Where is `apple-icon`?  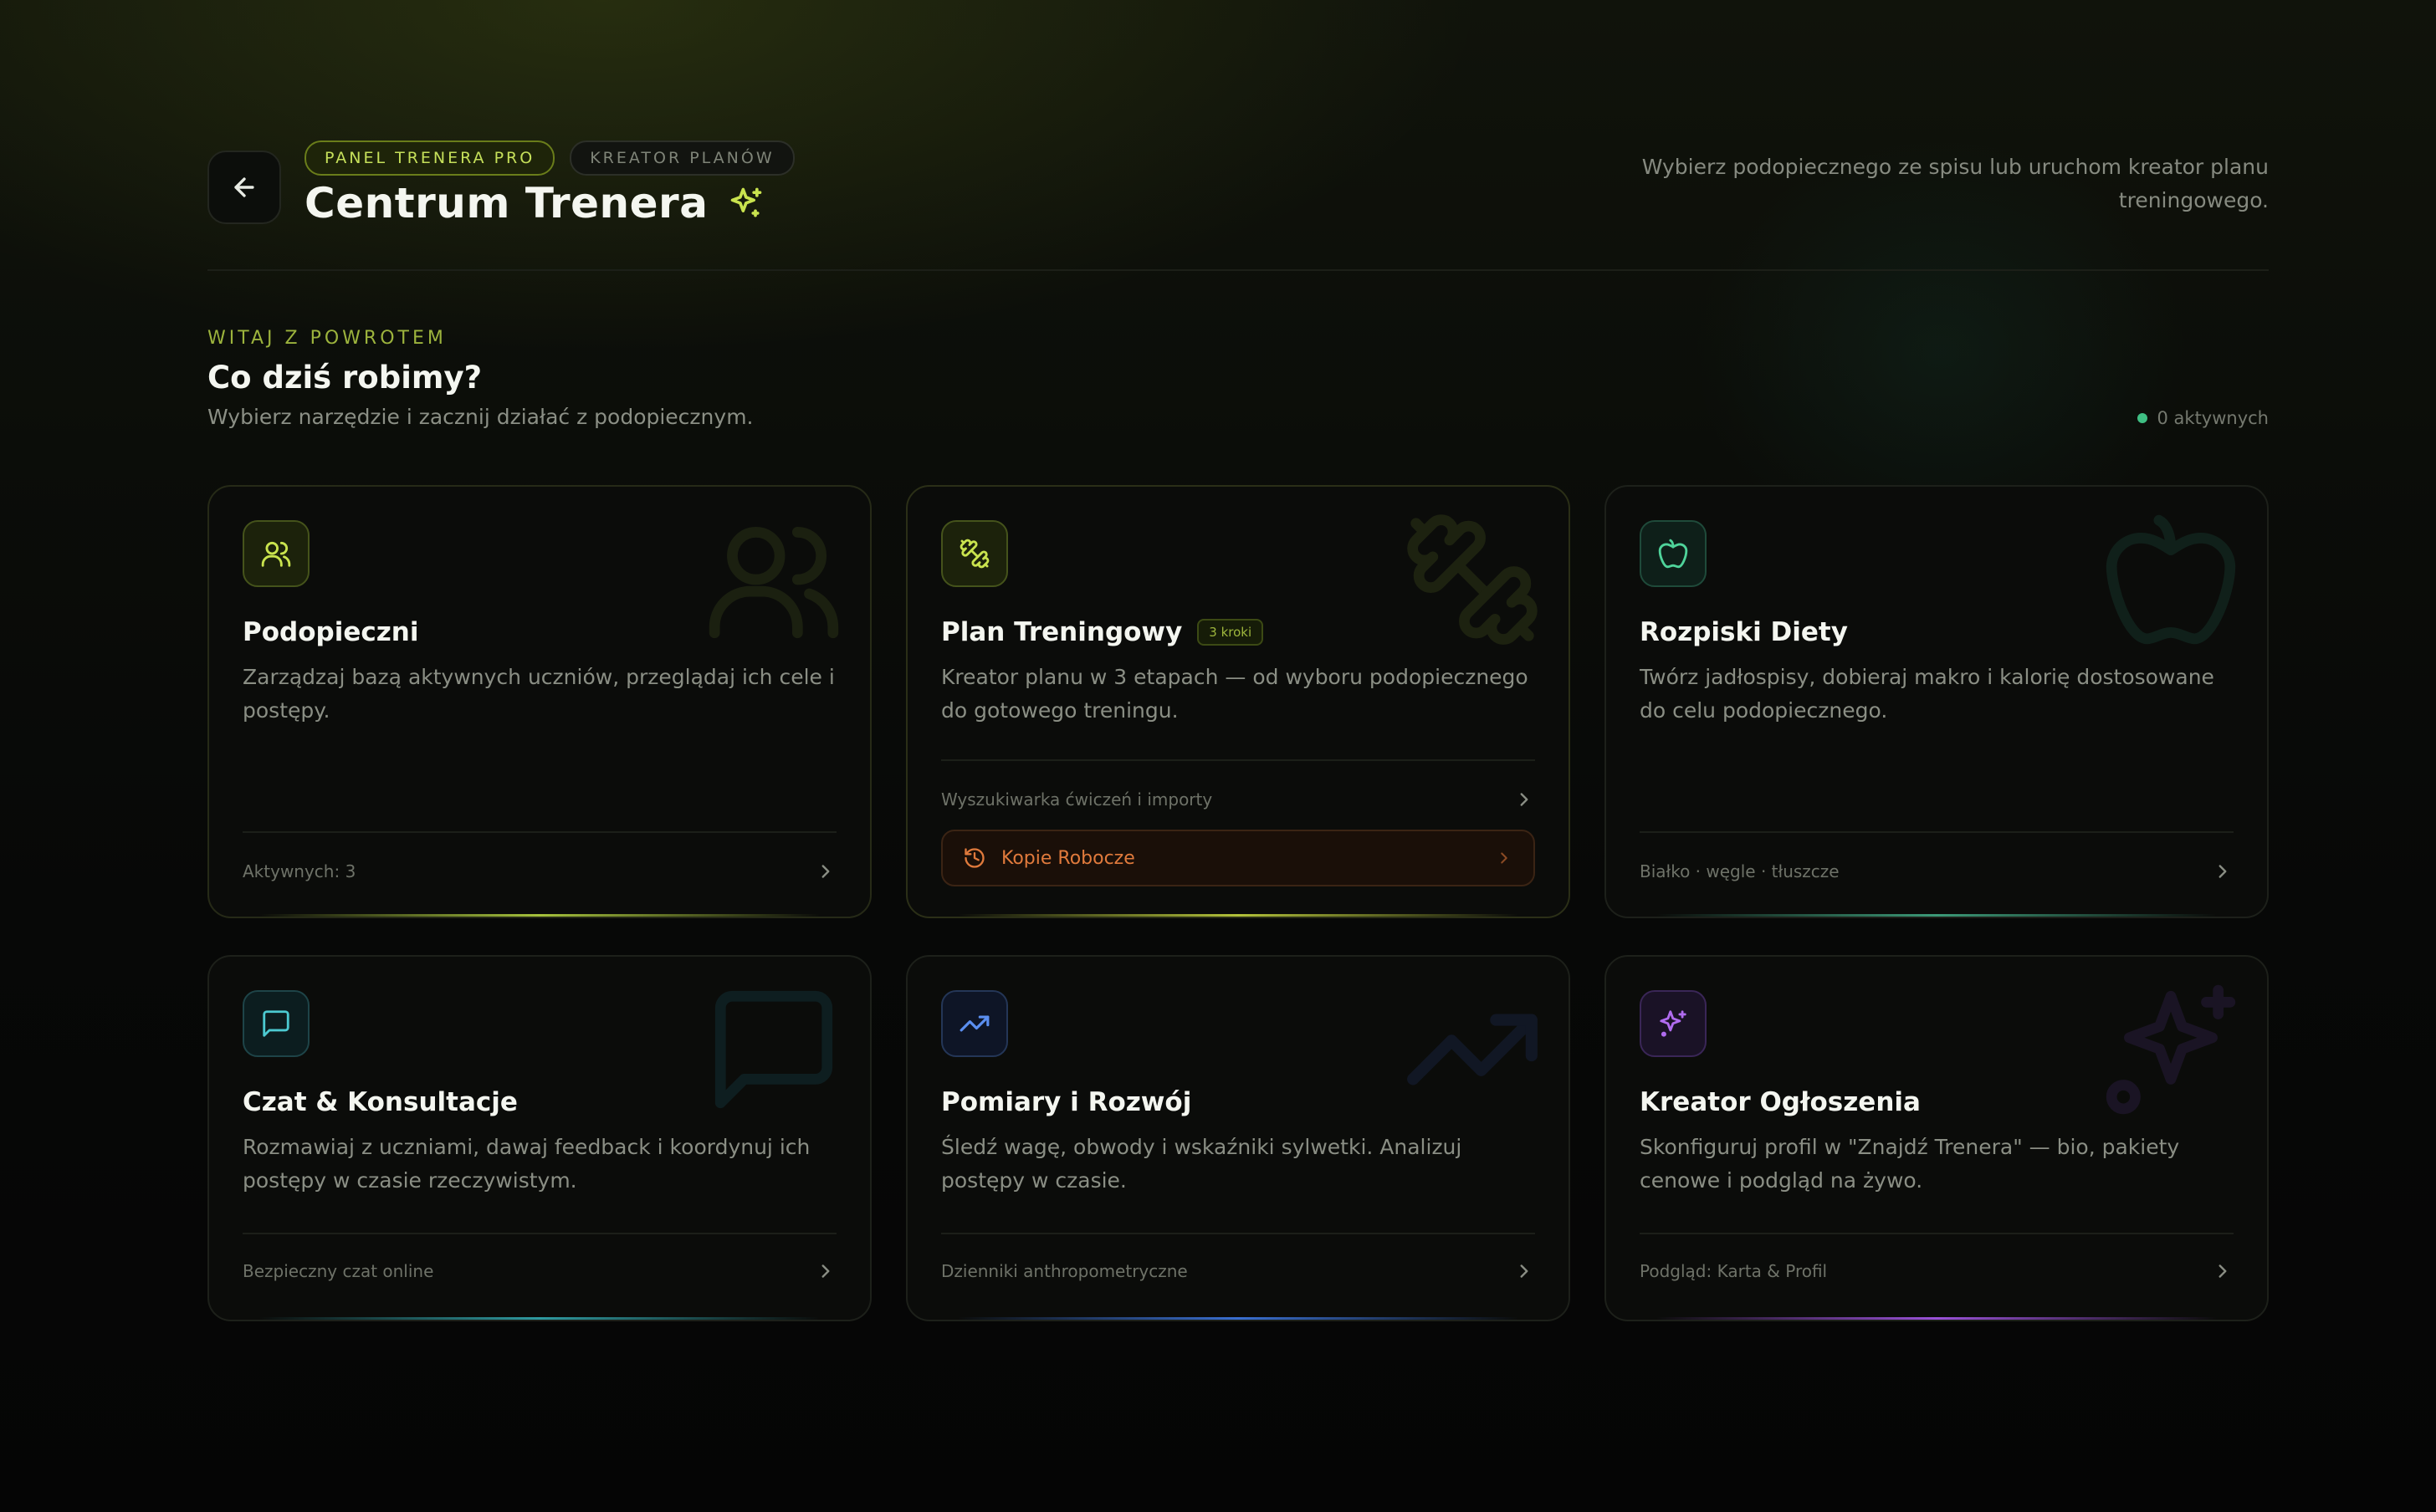 apple-icon is located at coordinates (1673, 554).